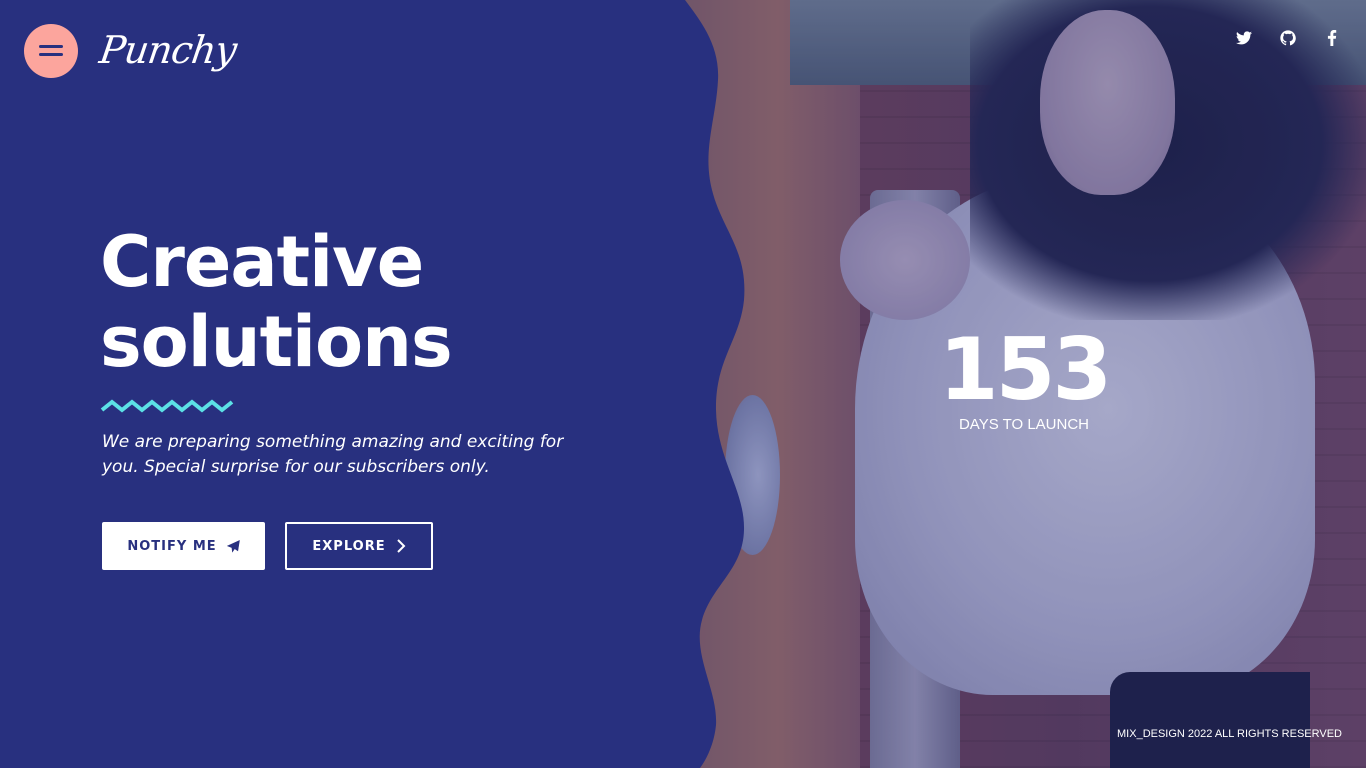 The image size is (1366, 768). I want to click on copyright-text: MIX_DESIGN 2022 ALL RIGHTS RESERVED, so click(1229, 734).